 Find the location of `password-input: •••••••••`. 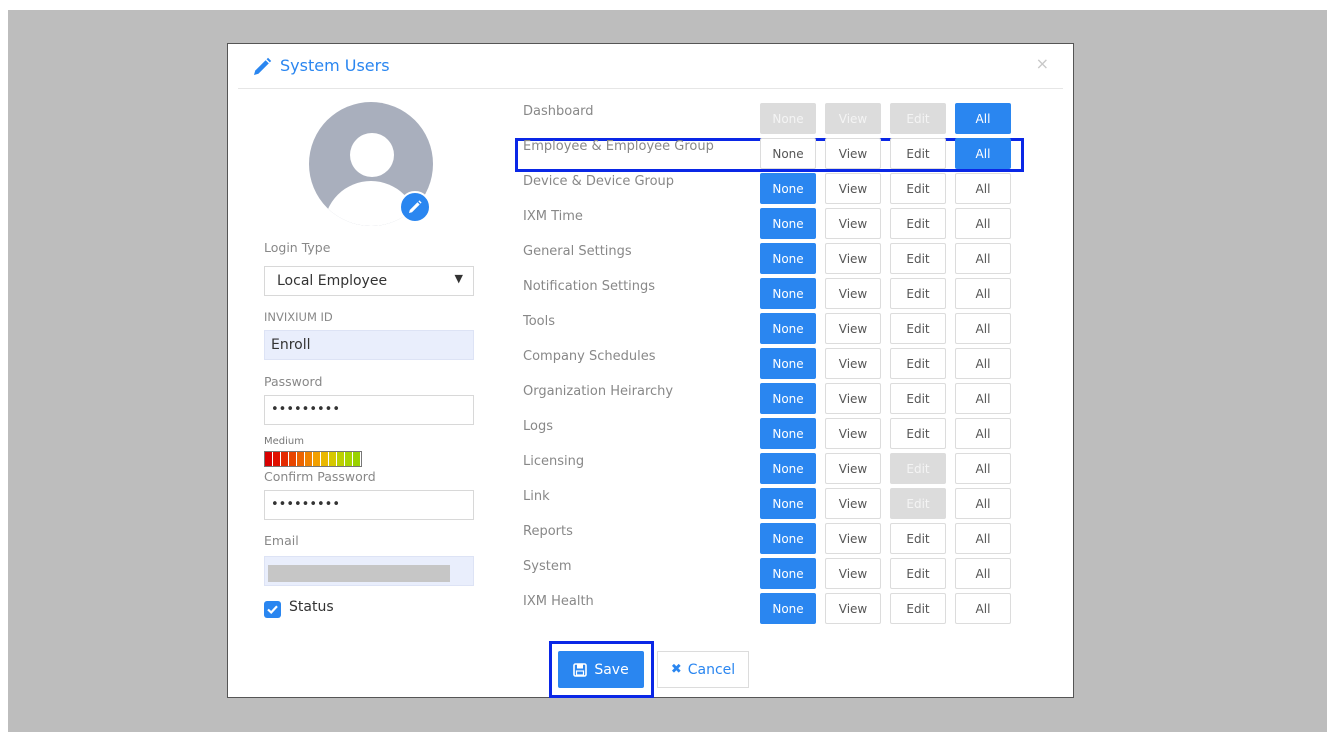

password-input: ••••••••• is located at coordinates (369, 410).